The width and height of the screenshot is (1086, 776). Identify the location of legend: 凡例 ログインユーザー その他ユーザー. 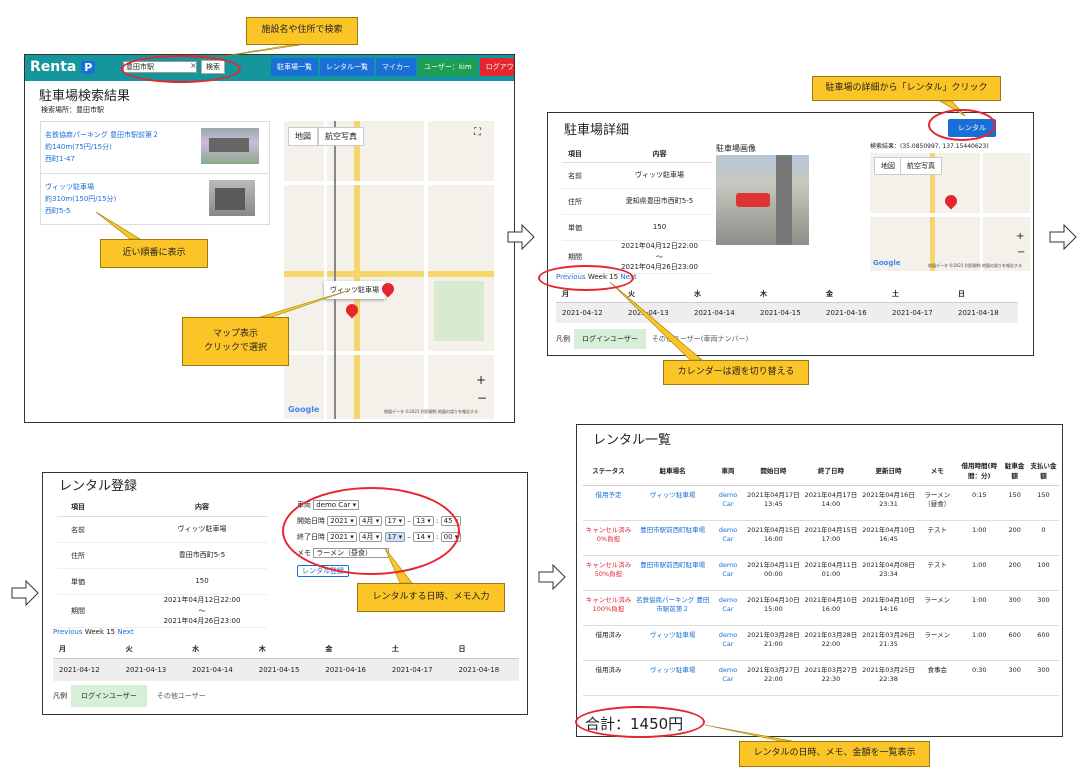
(129, 696).